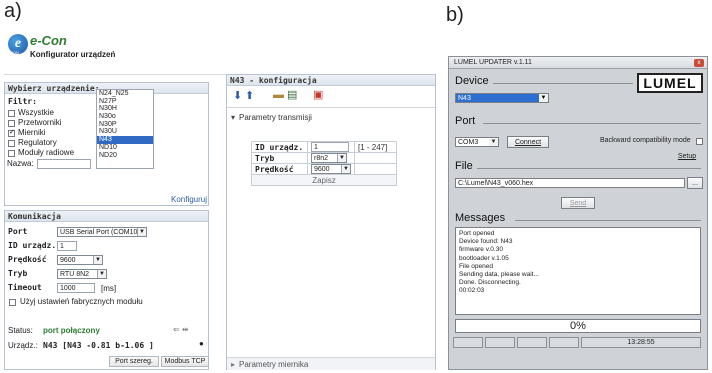 The width and height of the screenshot is (712, 373). I want to click on meter-section-title: Parametry miernika, so click(274, 364).